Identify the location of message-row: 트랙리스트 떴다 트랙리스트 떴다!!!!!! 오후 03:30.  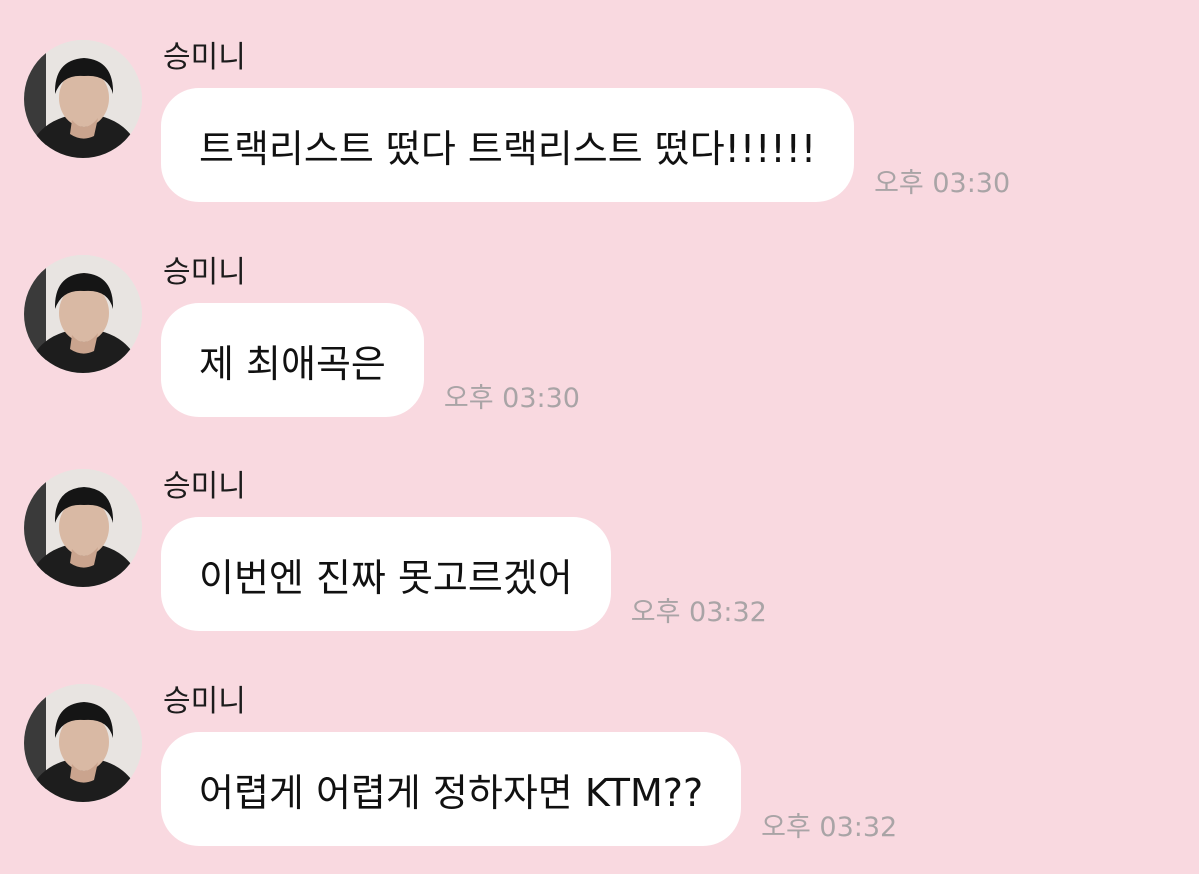
(585, 145).